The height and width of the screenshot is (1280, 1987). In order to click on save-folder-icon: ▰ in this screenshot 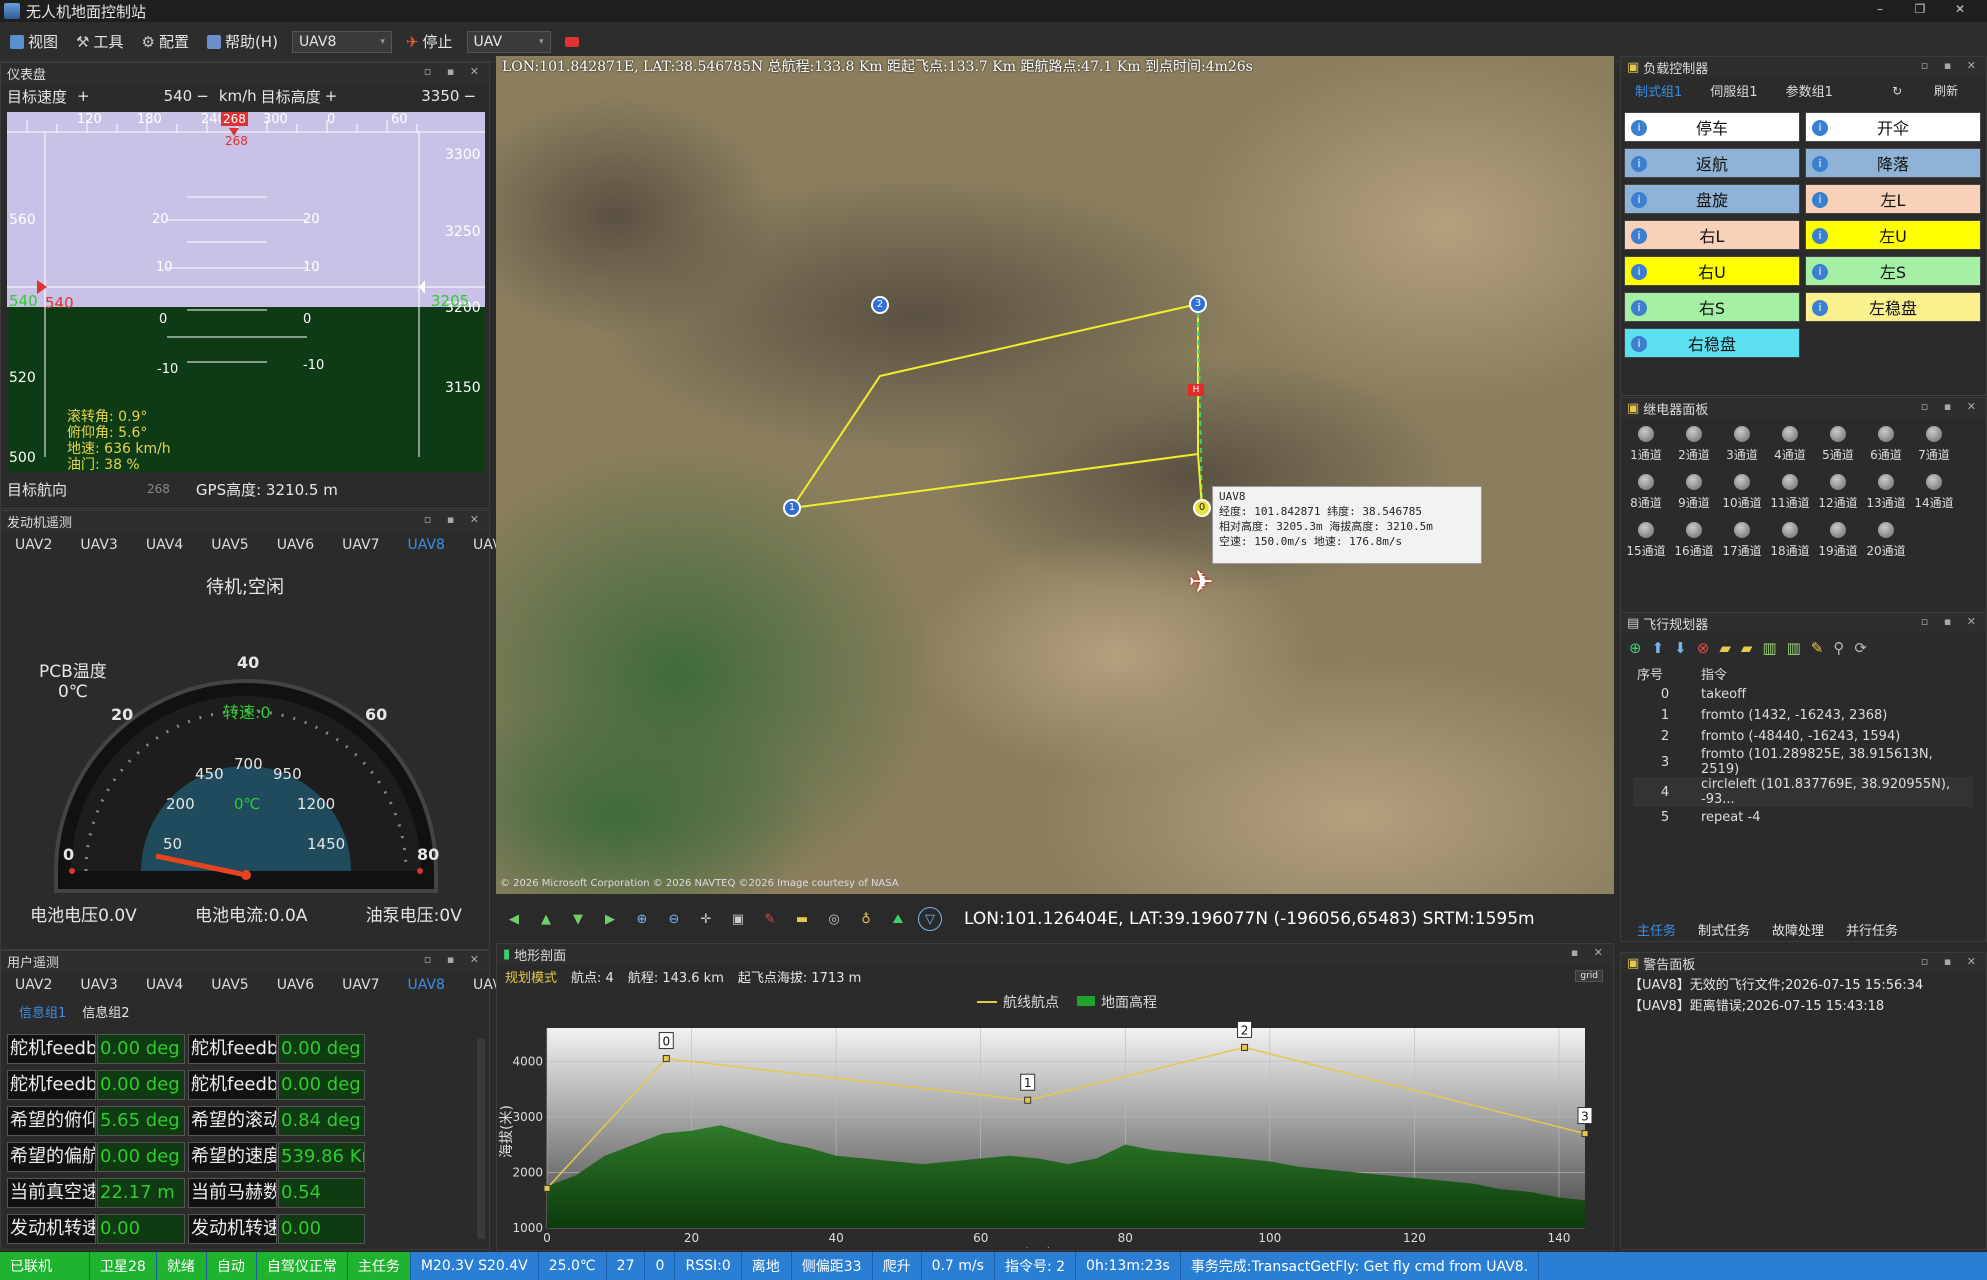, I will do `click(1747, 648)`.